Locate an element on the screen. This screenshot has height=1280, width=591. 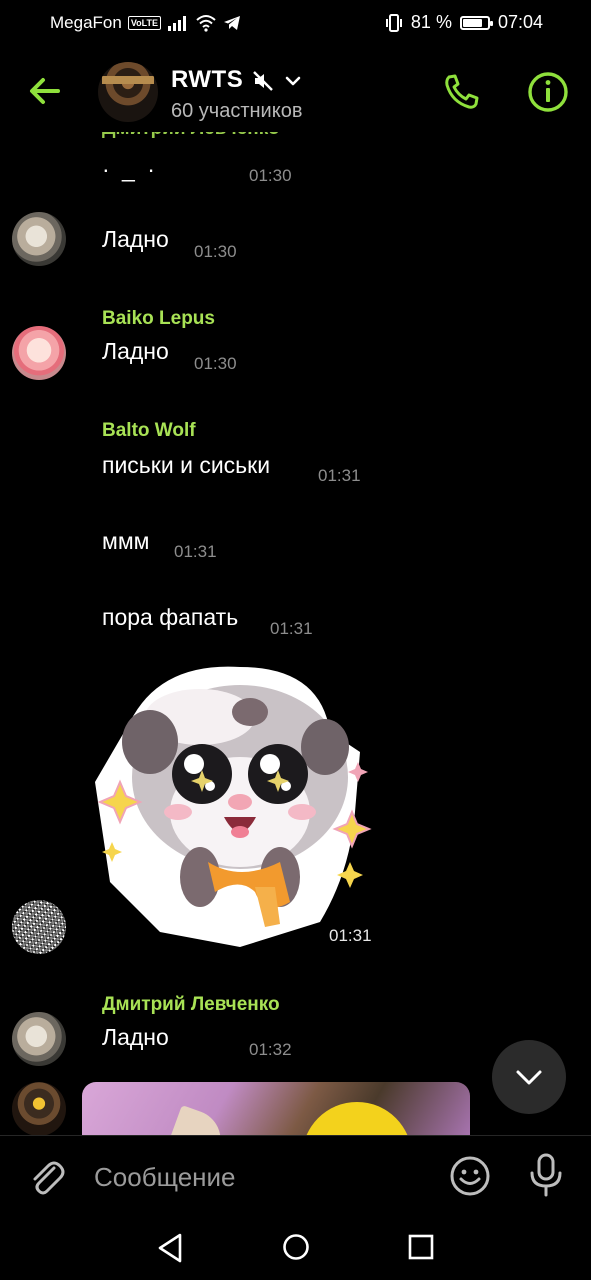
sender-name: Balto Wolf is located at coordinates (149, 431).